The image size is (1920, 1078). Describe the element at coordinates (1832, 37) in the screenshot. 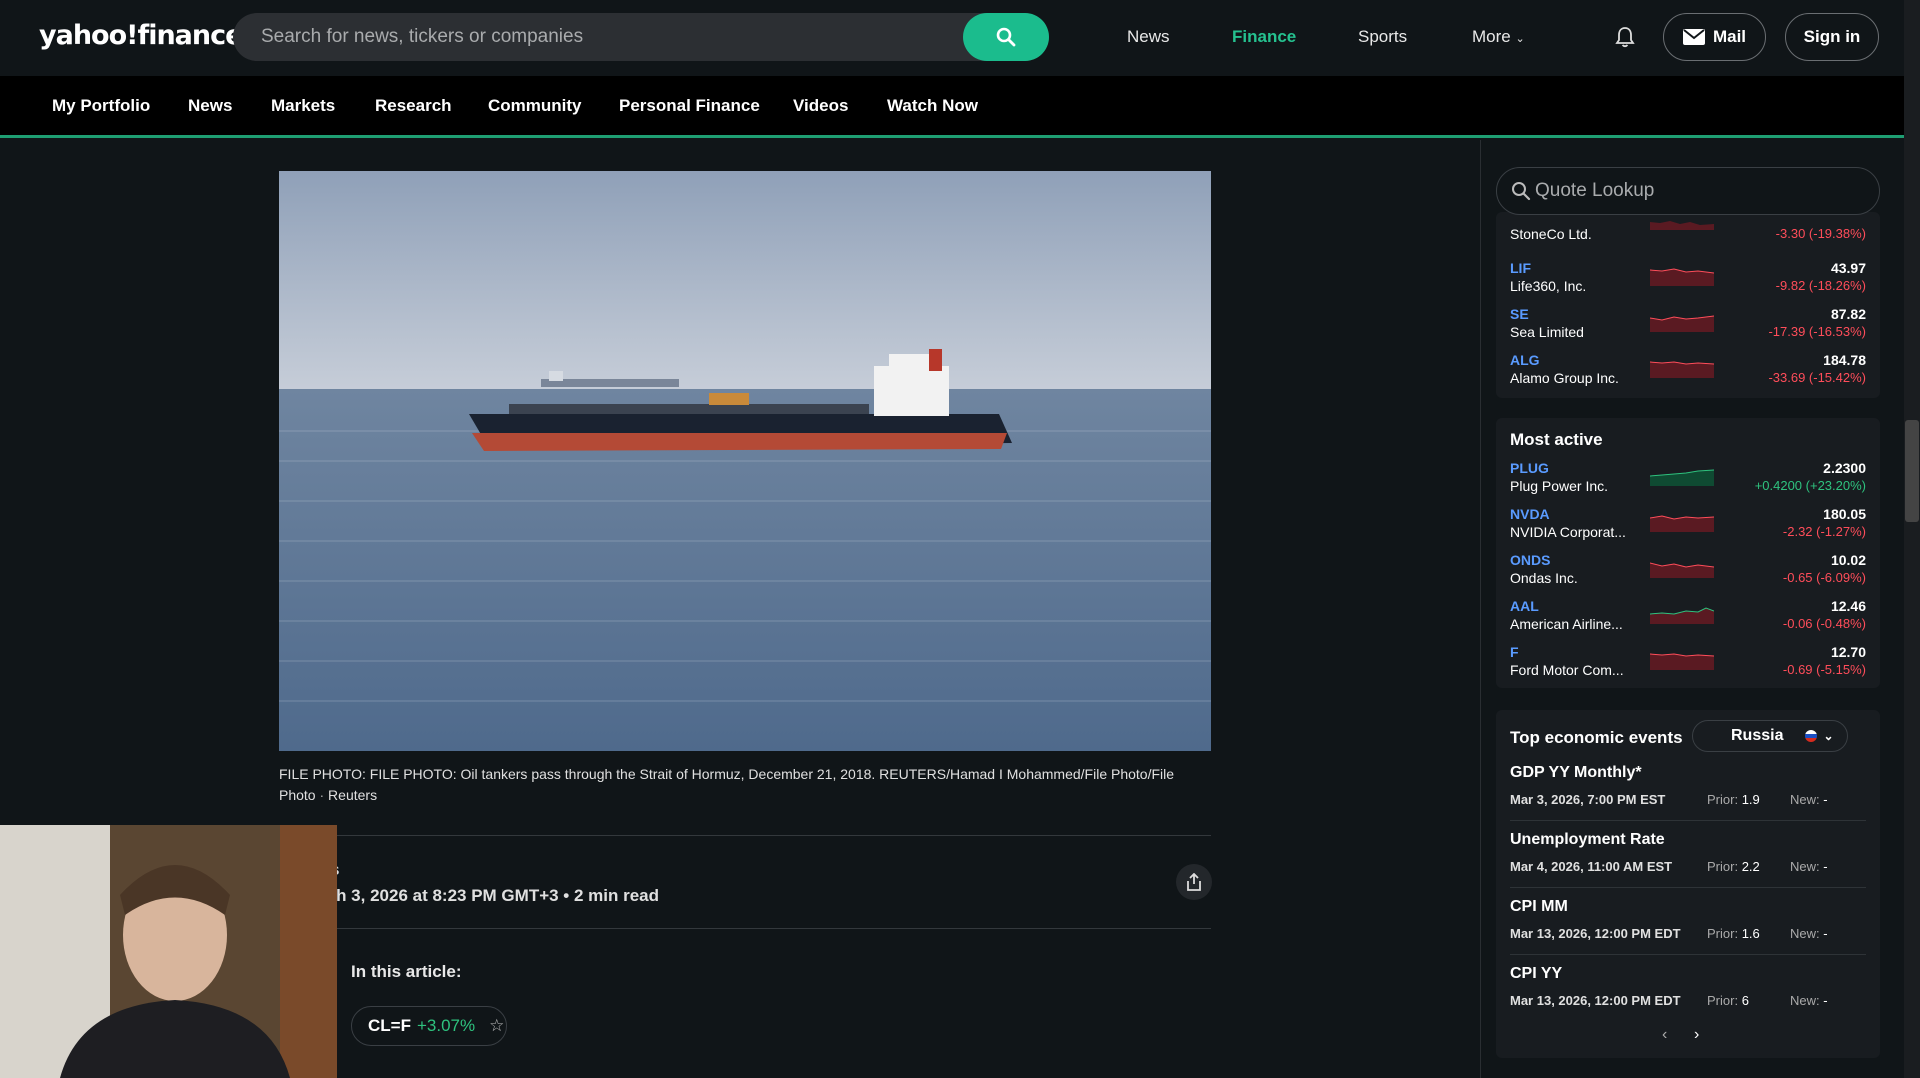

I see `sign-in-button: Sign in` at that location.